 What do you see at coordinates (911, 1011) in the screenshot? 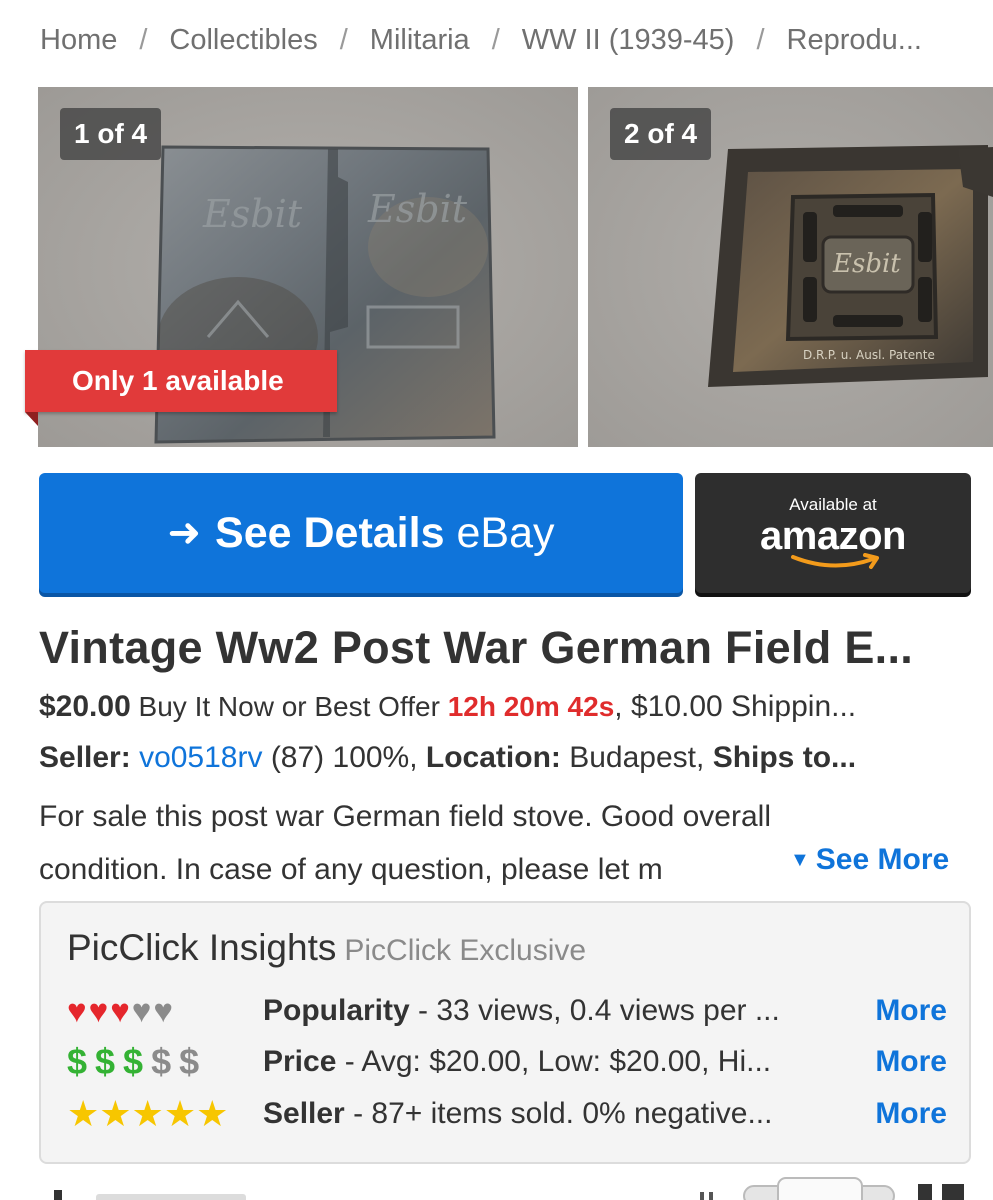
I see `popularity-more-link: More` at bounding box center [911, 1011].